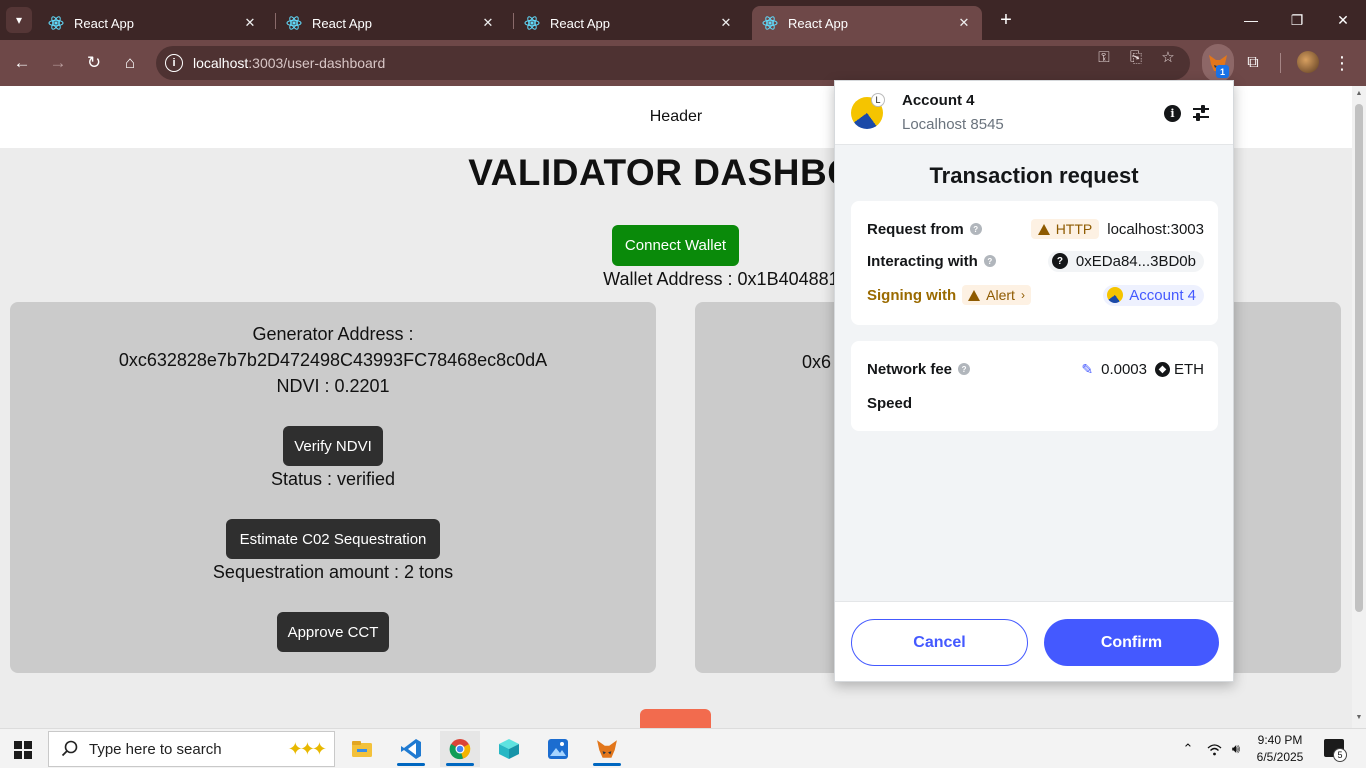  I want to click on url-text: localhost:3003/user-dashboard, so click(289, 63).